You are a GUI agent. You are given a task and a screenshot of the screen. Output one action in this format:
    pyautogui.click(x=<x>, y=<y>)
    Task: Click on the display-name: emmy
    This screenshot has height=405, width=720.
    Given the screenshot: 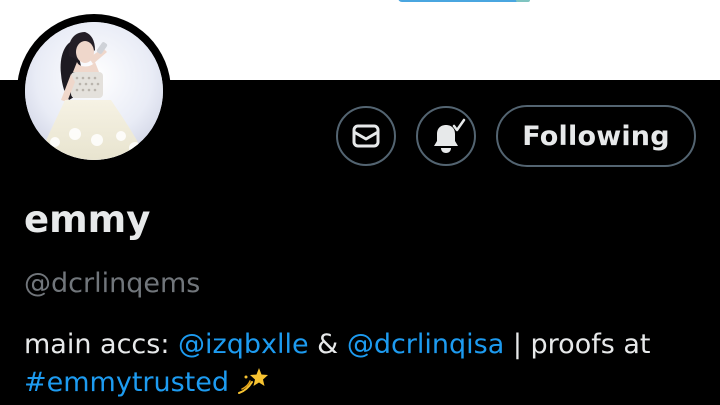 What is the action you would take?
    pyautogui.click(x=87, y=219)
    